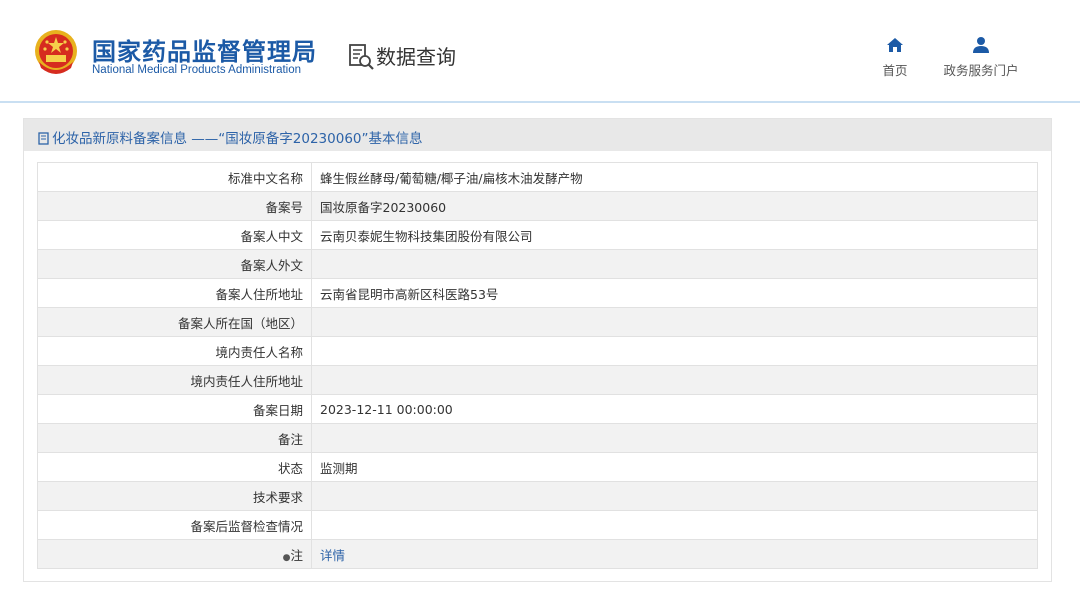 Image resolution: width=1080 pixels, height=593 pixels. I want to click on row-label: 备案人外文, so click(174, 264).